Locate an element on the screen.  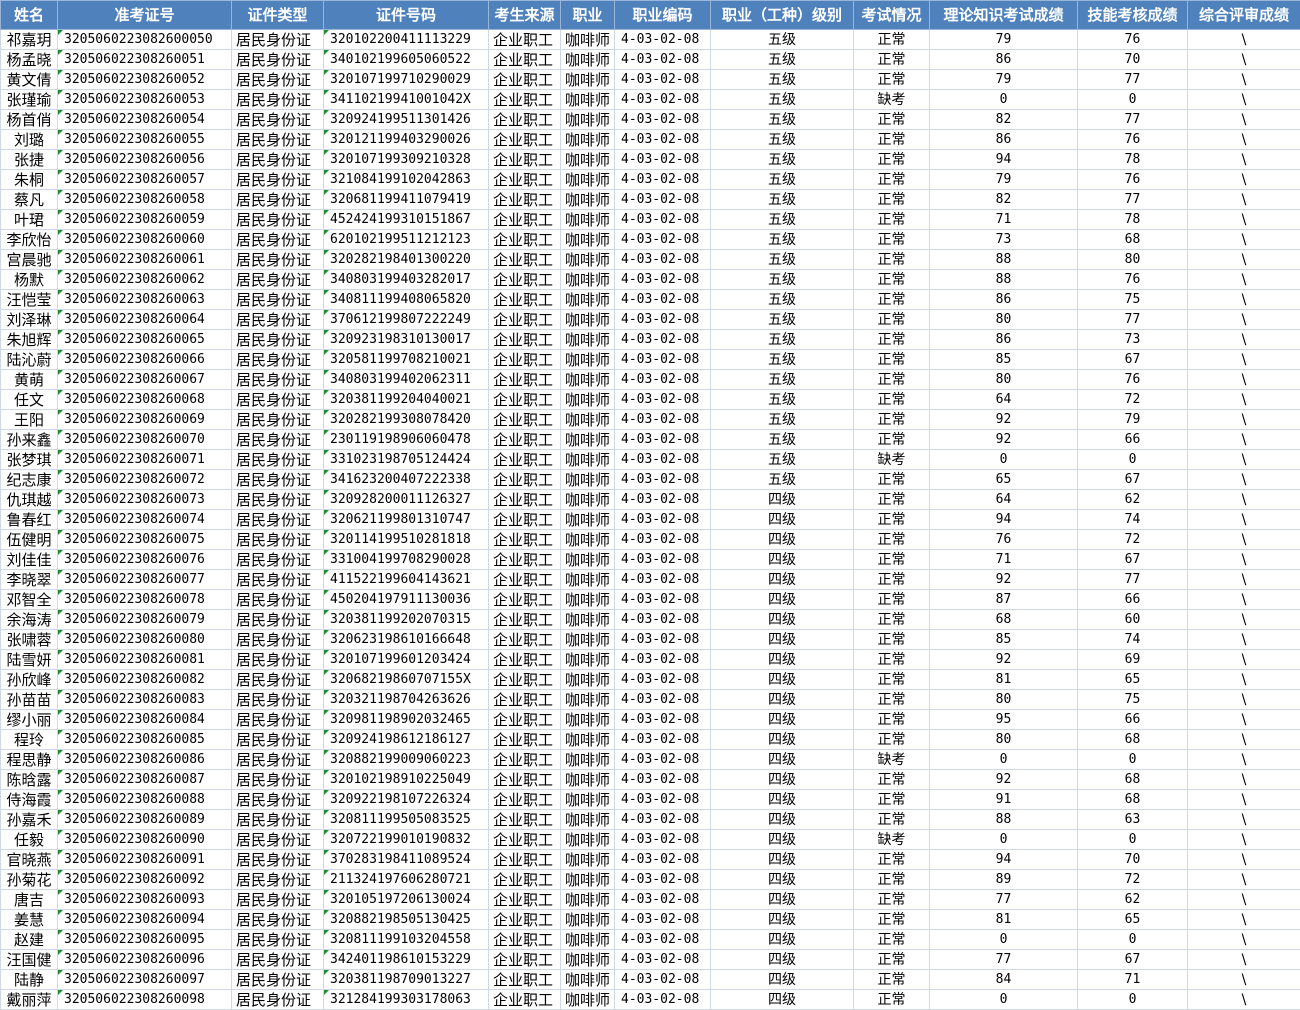
skill-score-cell: 71 is located at coordinates (1133, 980).